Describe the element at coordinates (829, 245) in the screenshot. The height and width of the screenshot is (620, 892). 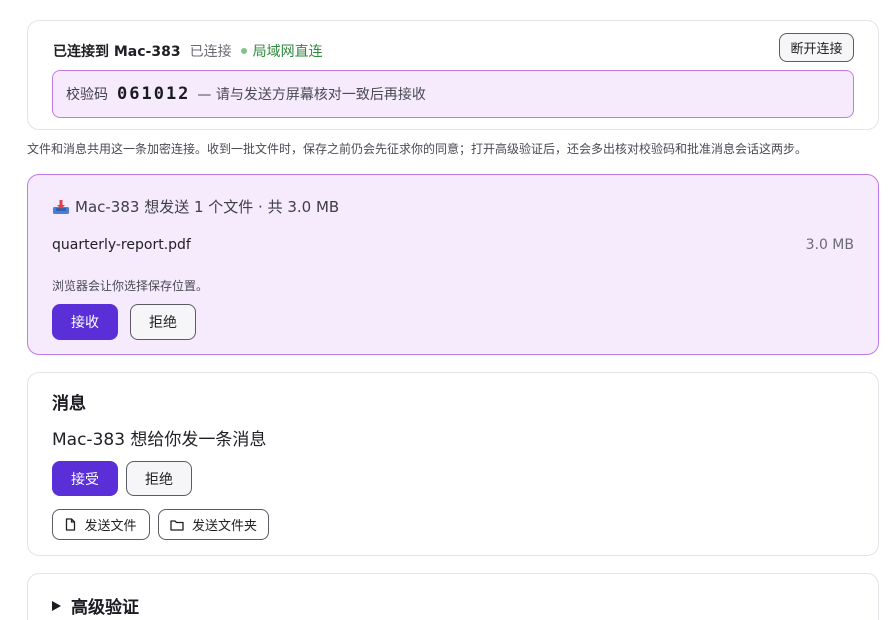
I see `file-size: 3.0 MB` at that location.